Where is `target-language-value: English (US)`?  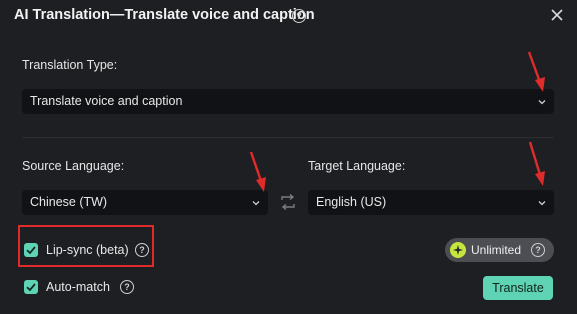 target-language-value: English (US) is located at coordinates (351, 202).